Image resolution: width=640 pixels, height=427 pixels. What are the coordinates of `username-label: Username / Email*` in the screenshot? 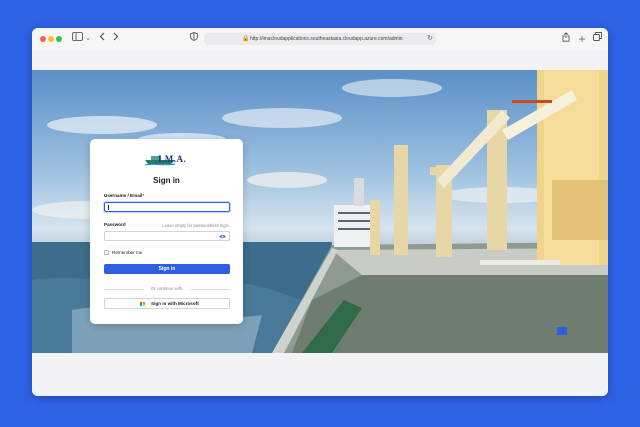 It's located at (124, 195).